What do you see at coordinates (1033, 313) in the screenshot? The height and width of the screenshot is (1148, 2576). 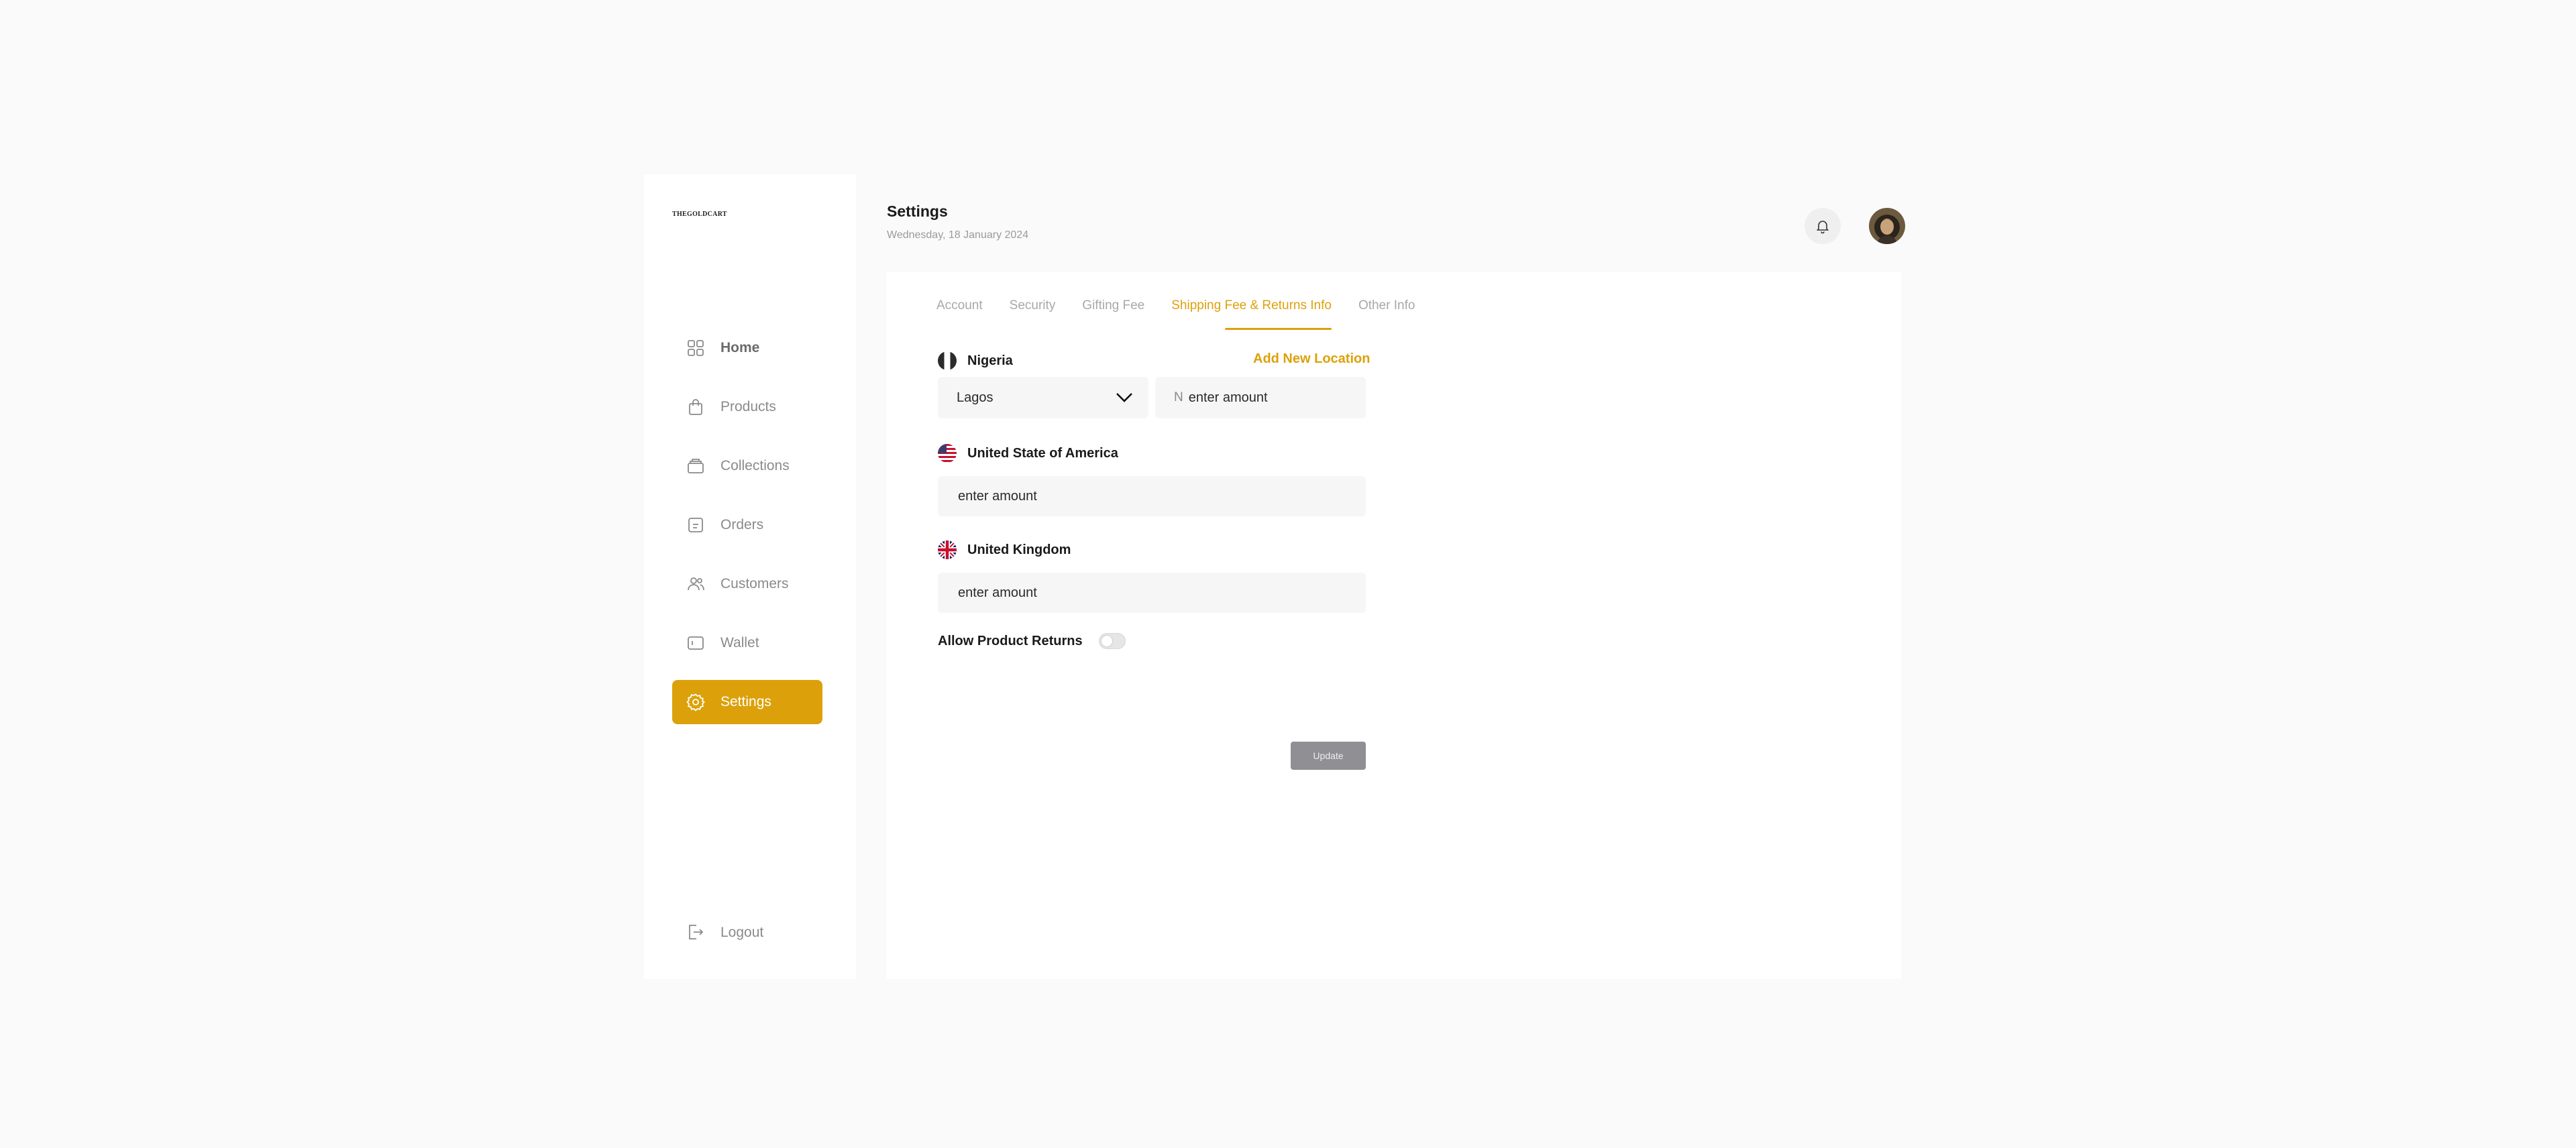 I see `tab-security: Security` at bounding box center [1033, 313].